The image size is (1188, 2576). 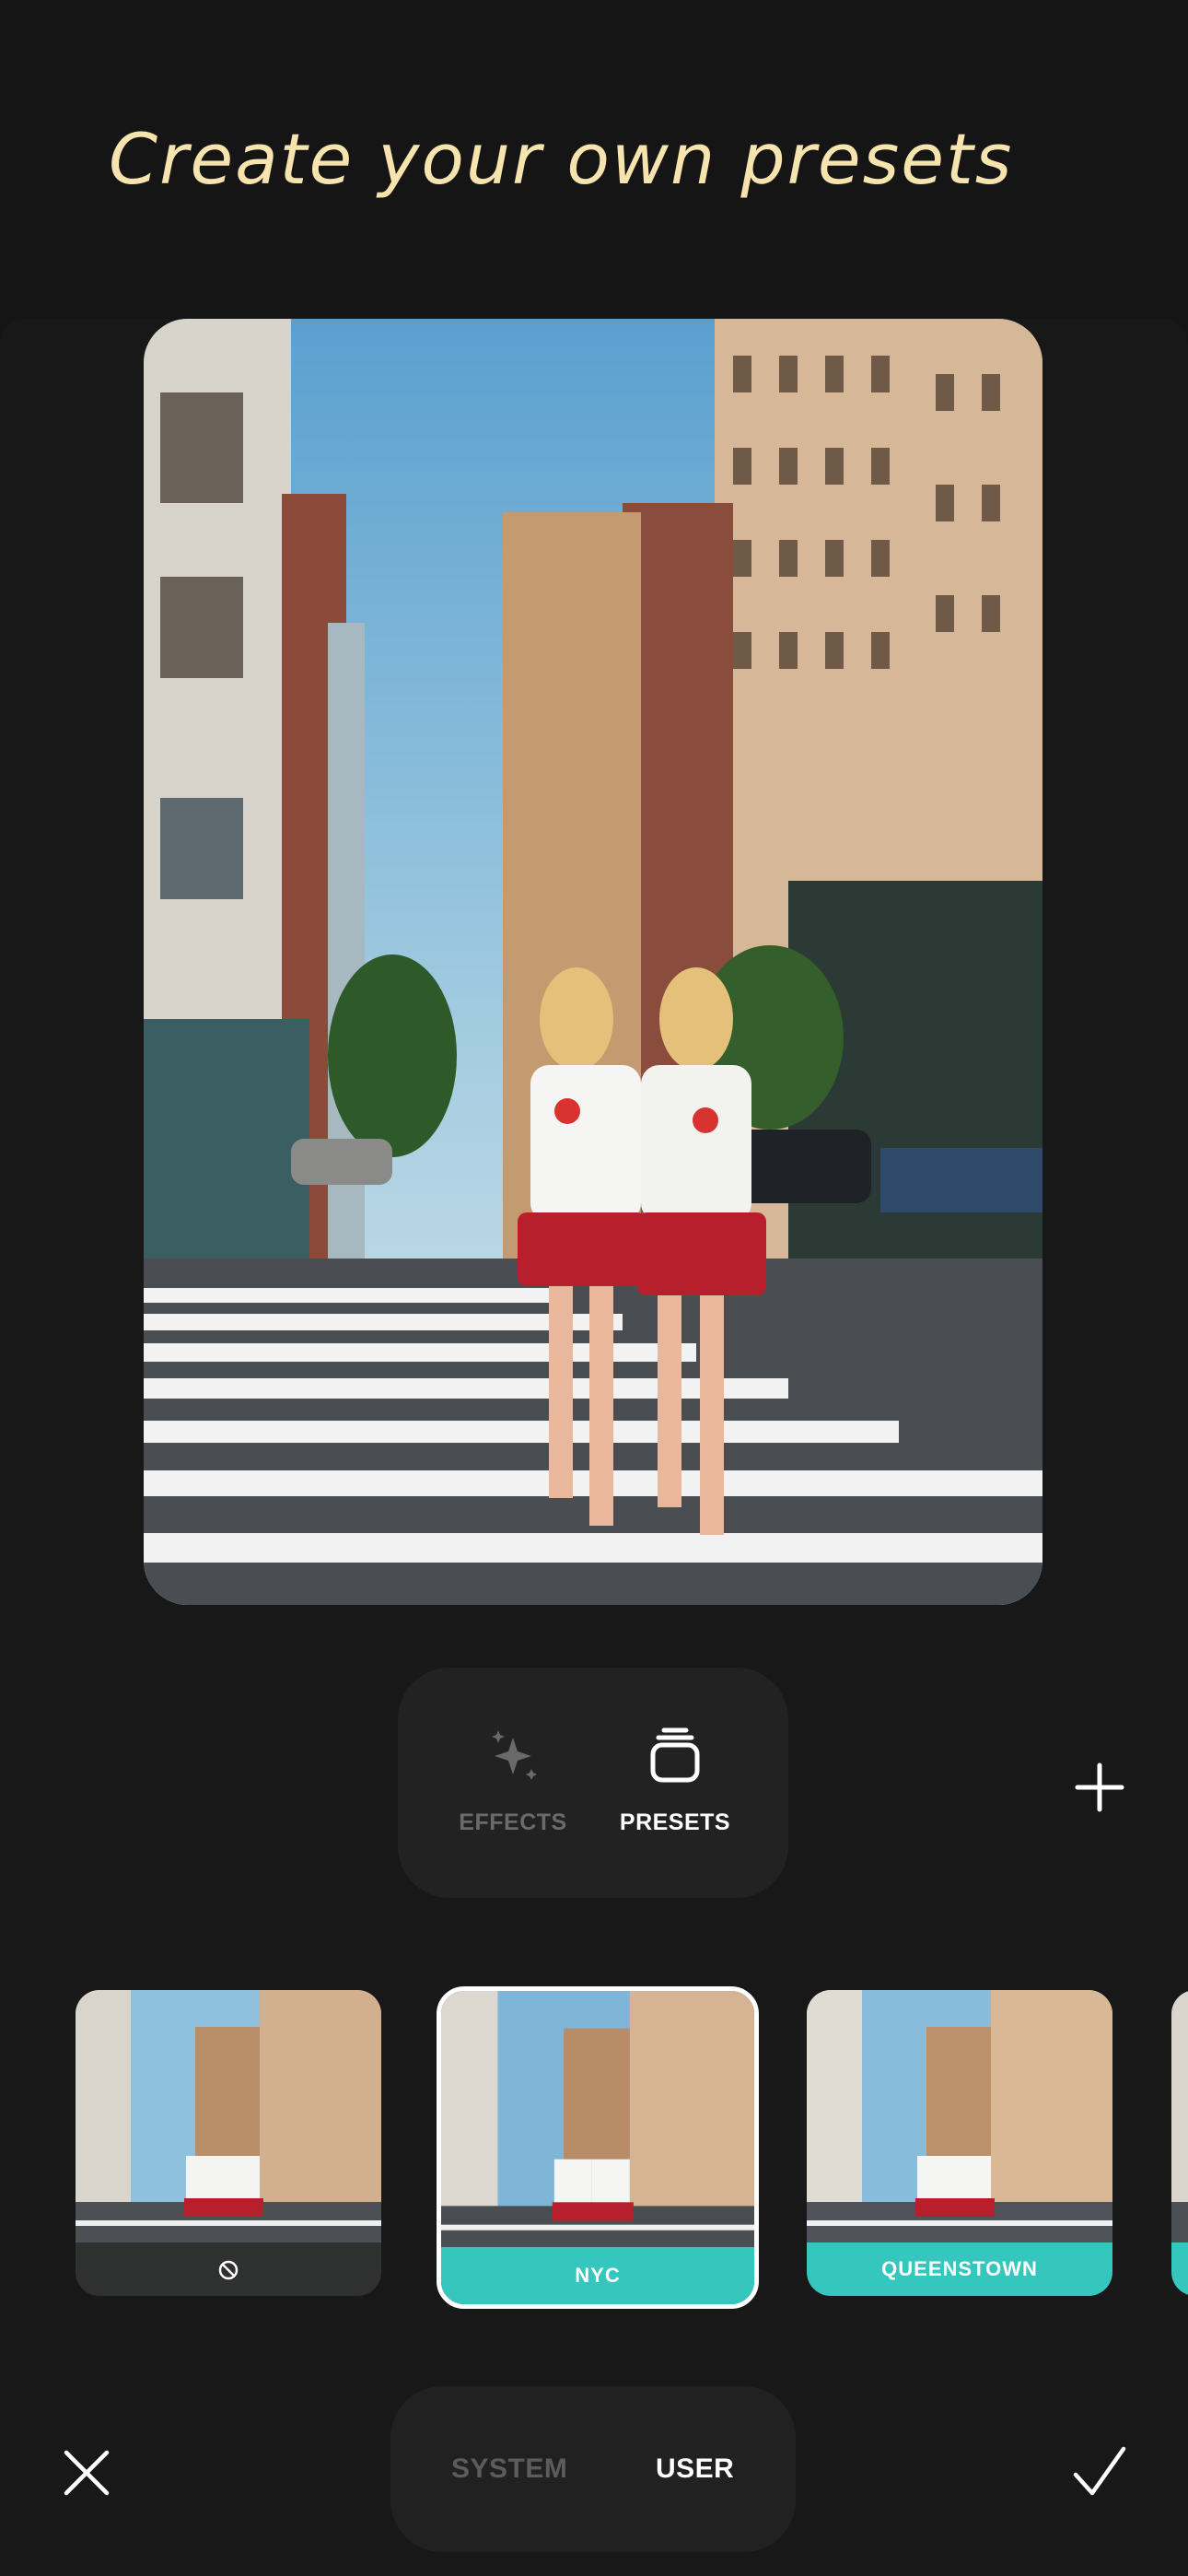 I want to click on mode-switcher: EFFECTS PRESETS, so click(x=593, y=1783).